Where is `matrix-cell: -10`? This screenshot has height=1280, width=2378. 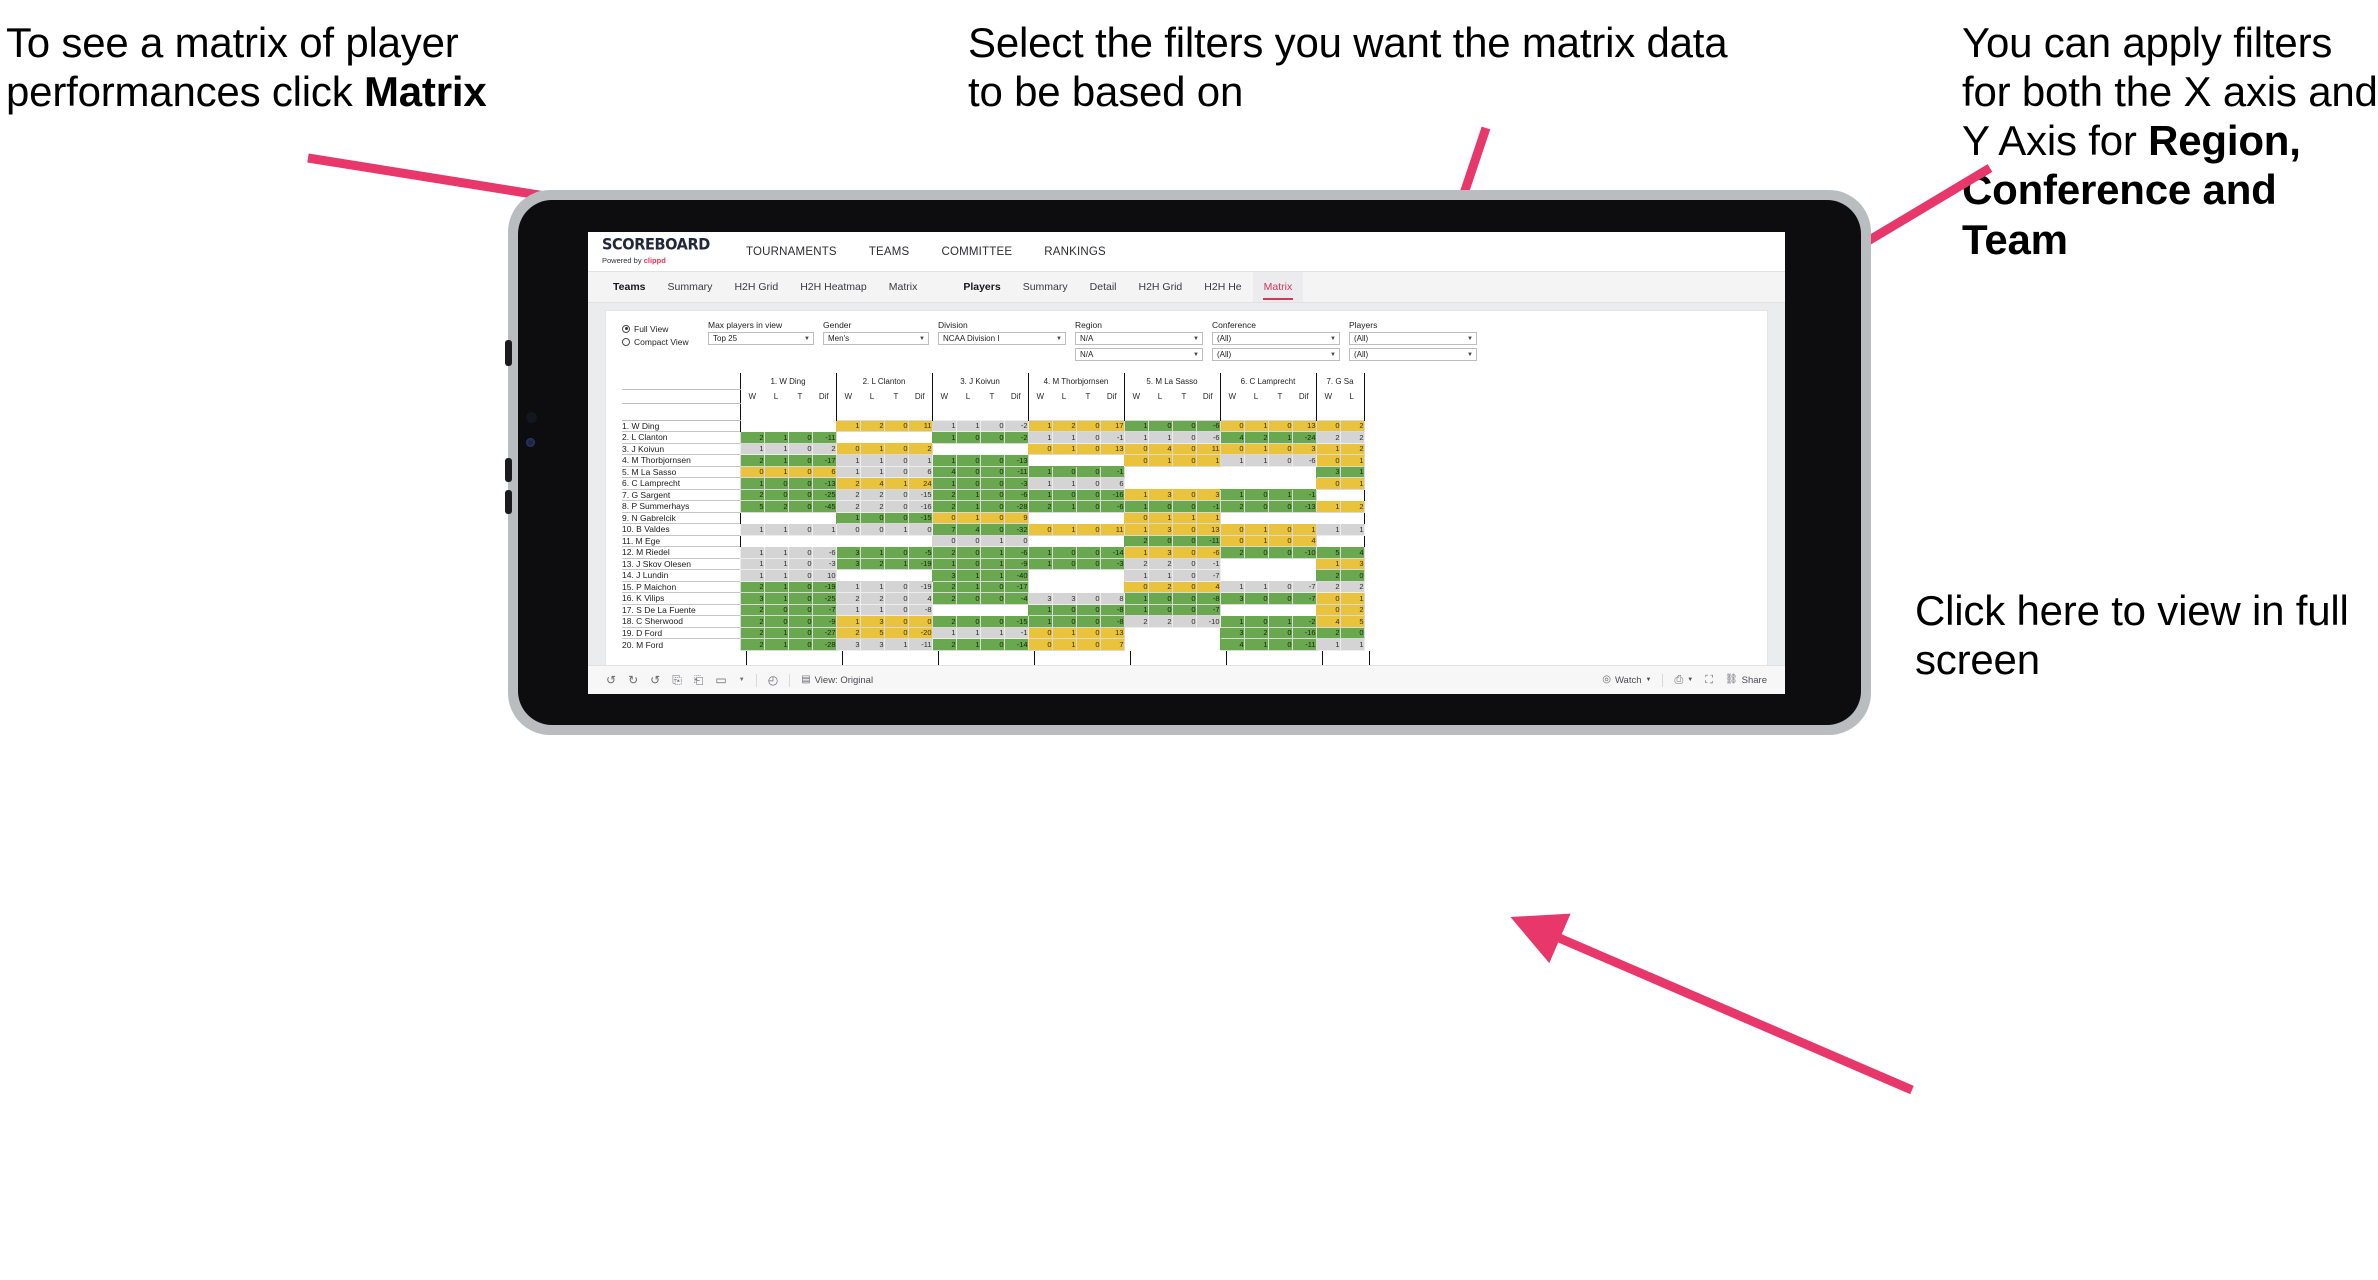 matrix-cell: -10 is located at coordinates (1304, 552).